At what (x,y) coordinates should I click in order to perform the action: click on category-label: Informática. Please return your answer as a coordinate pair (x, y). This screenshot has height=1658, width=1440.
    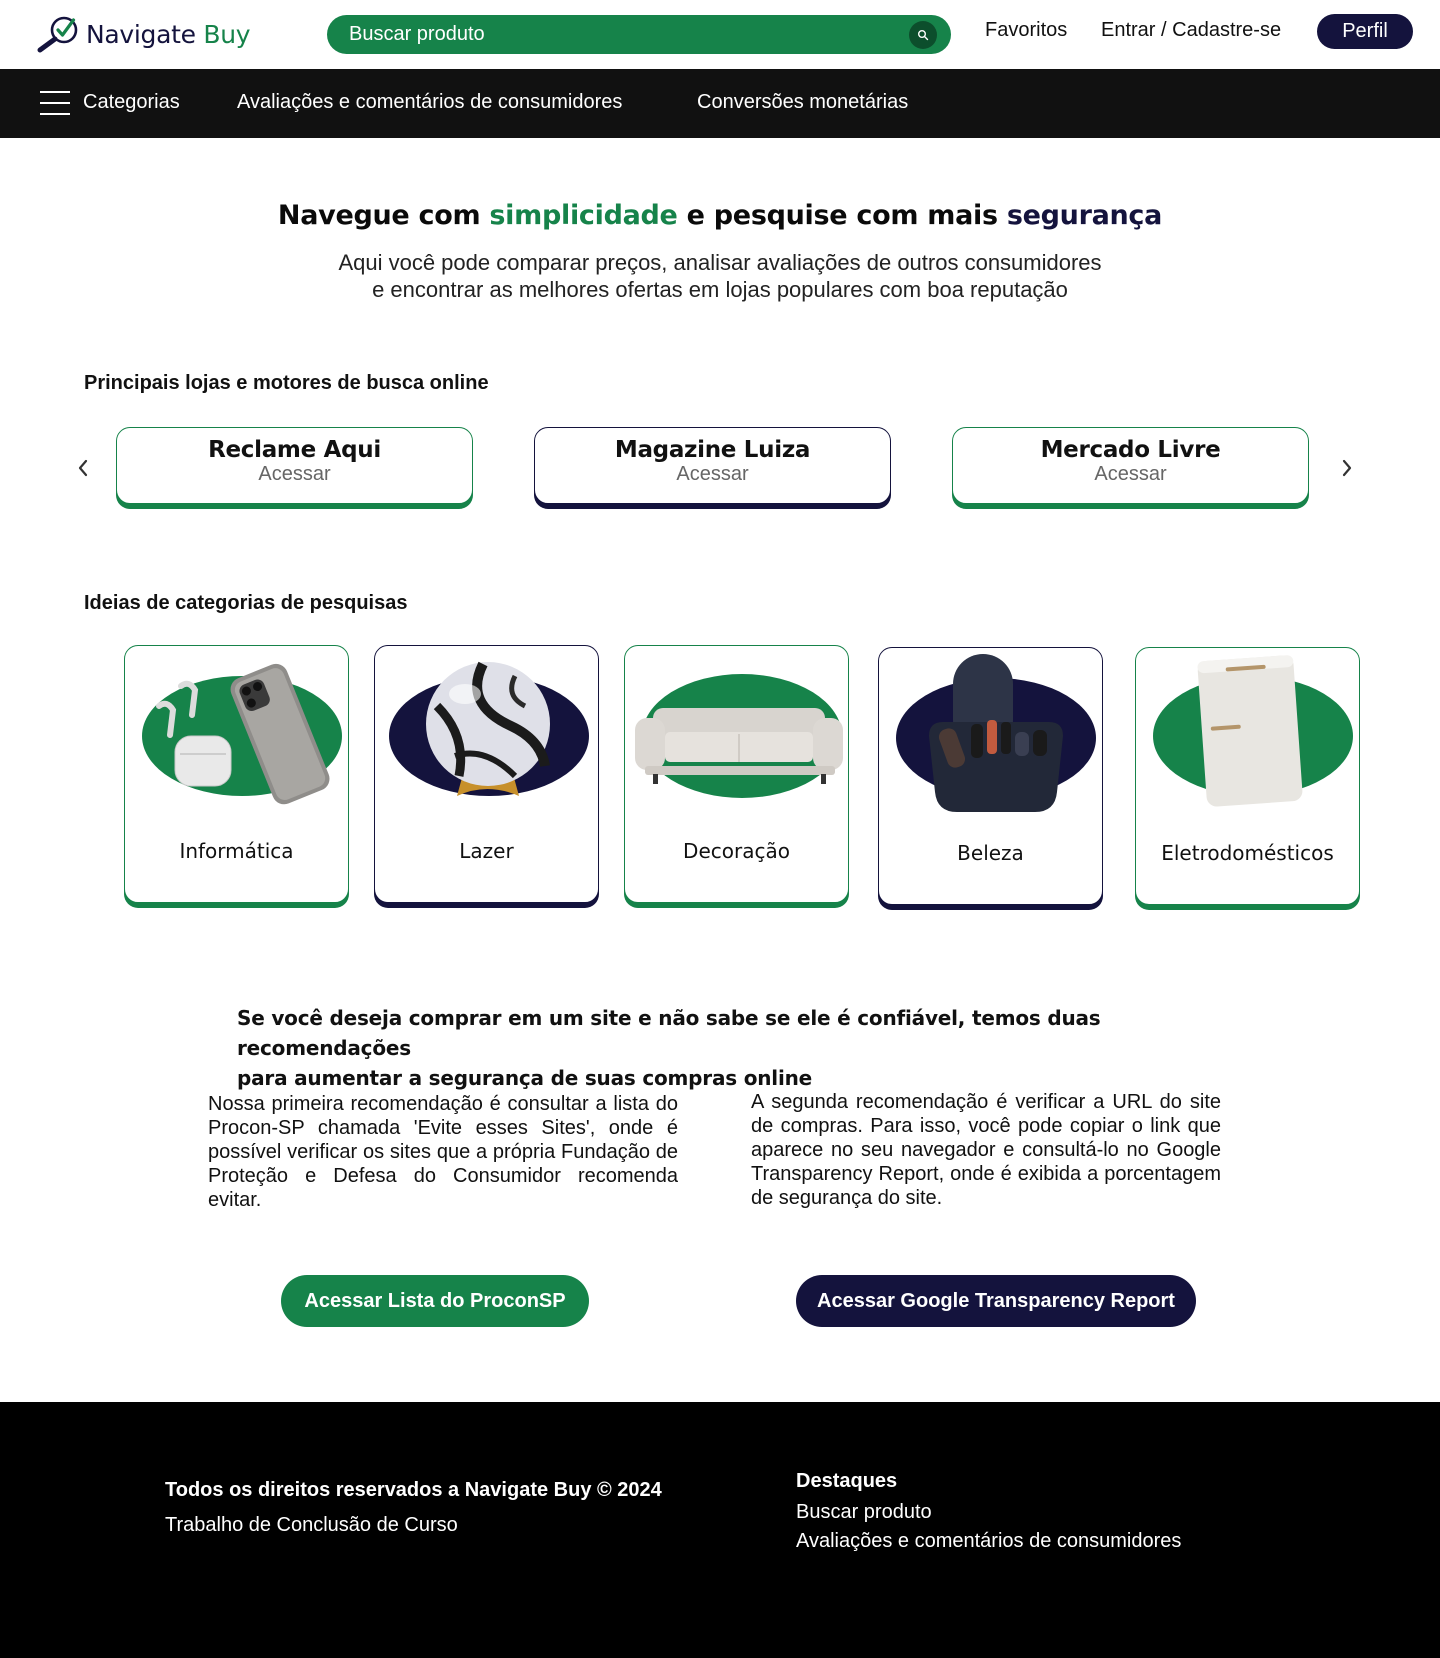
    Looking at the image, I should click on (236, 851).